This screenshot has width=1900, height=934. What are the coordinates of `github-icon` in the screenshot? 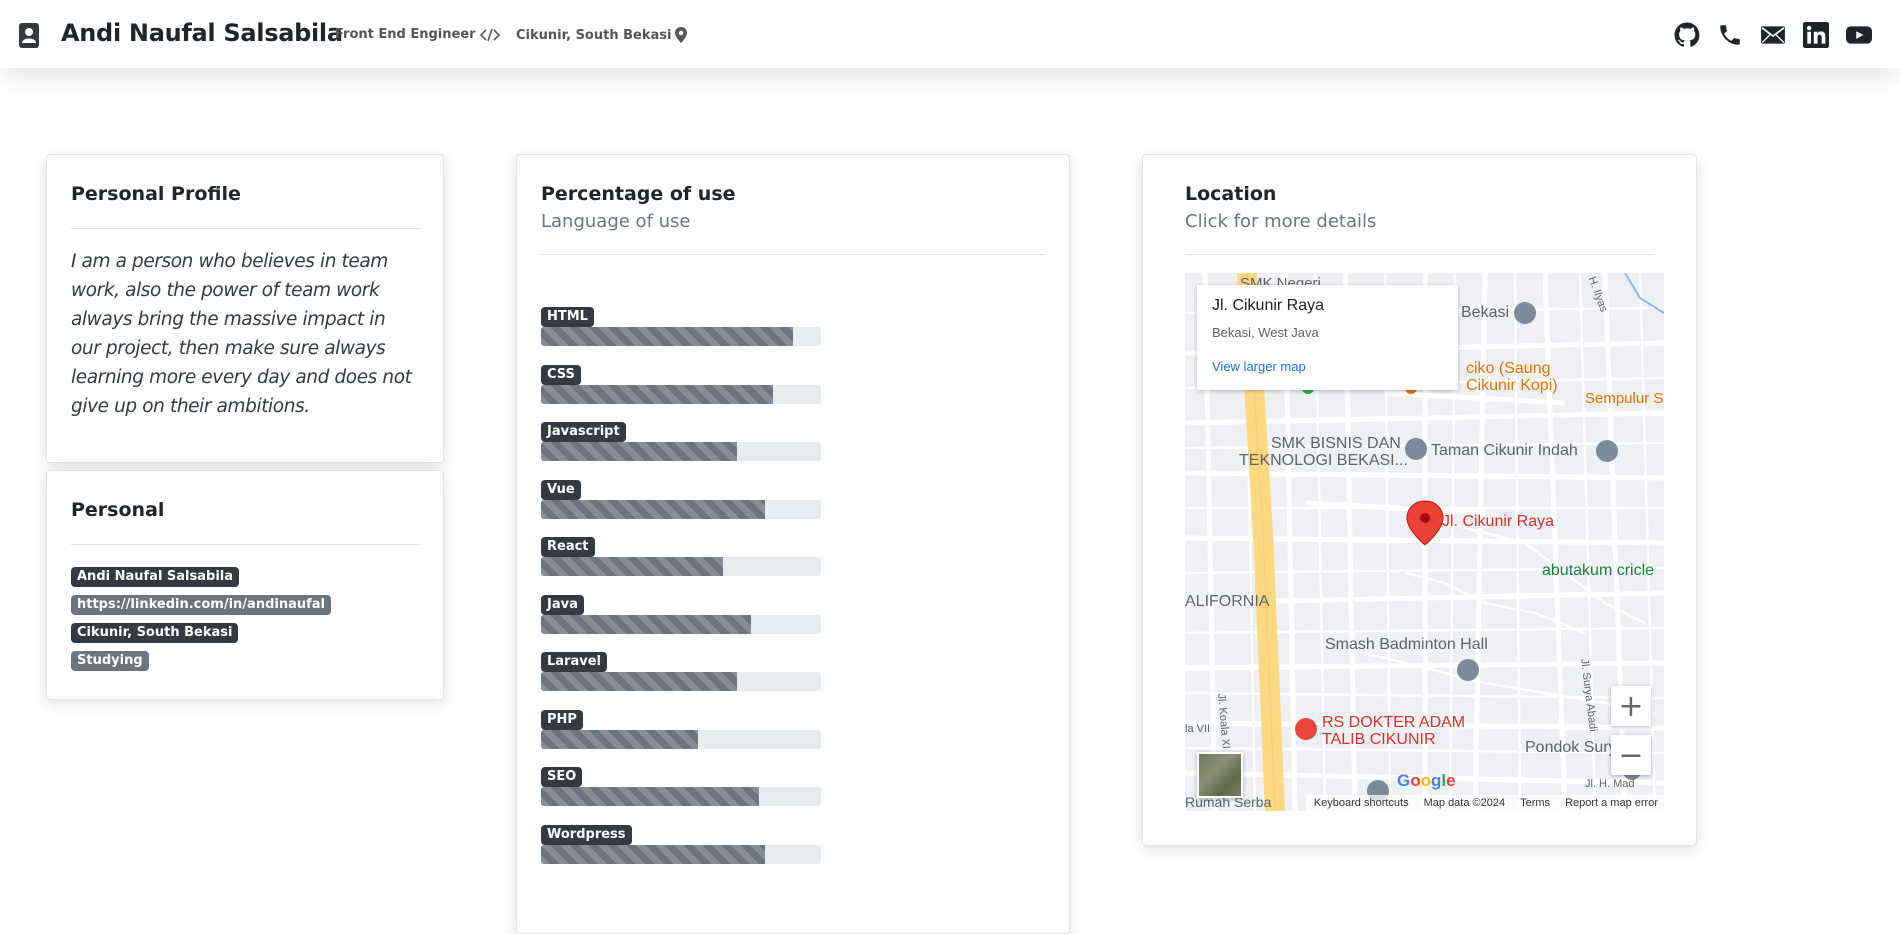 It's located at (1687, 35).